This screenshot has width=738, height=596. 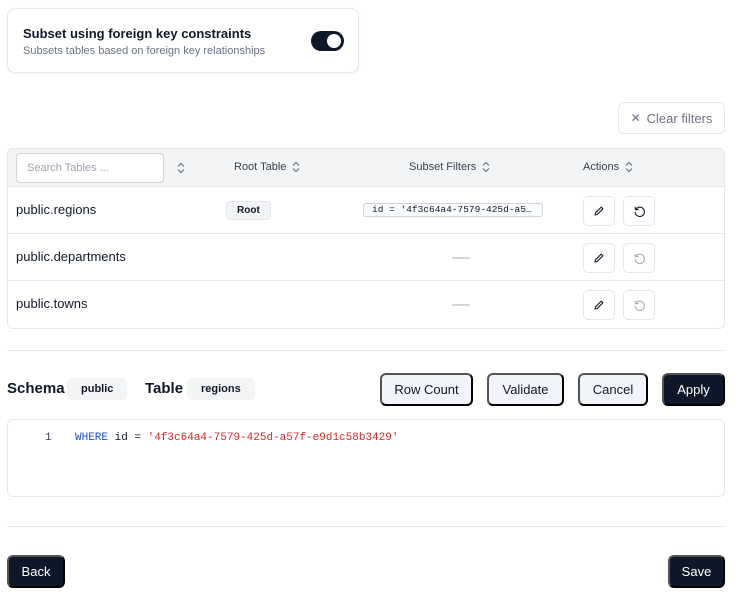 I want to click on cancel-button: Cancel, so click(x=613, y=389).